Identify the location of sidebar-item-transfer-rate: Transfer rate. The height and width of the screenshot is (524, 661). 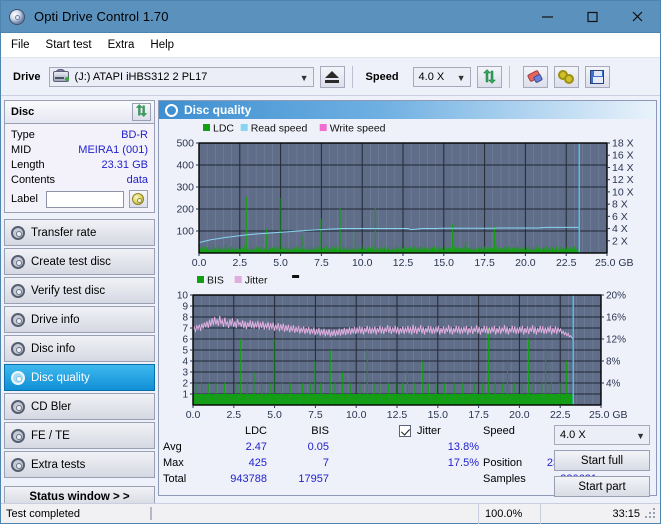
(79, 232).